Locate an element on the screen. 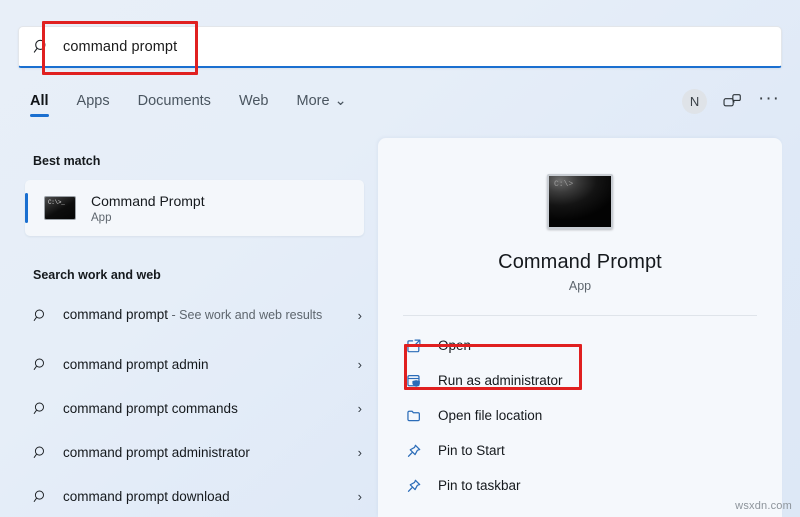  app-type-label: App is located at coordinates (580, 286).